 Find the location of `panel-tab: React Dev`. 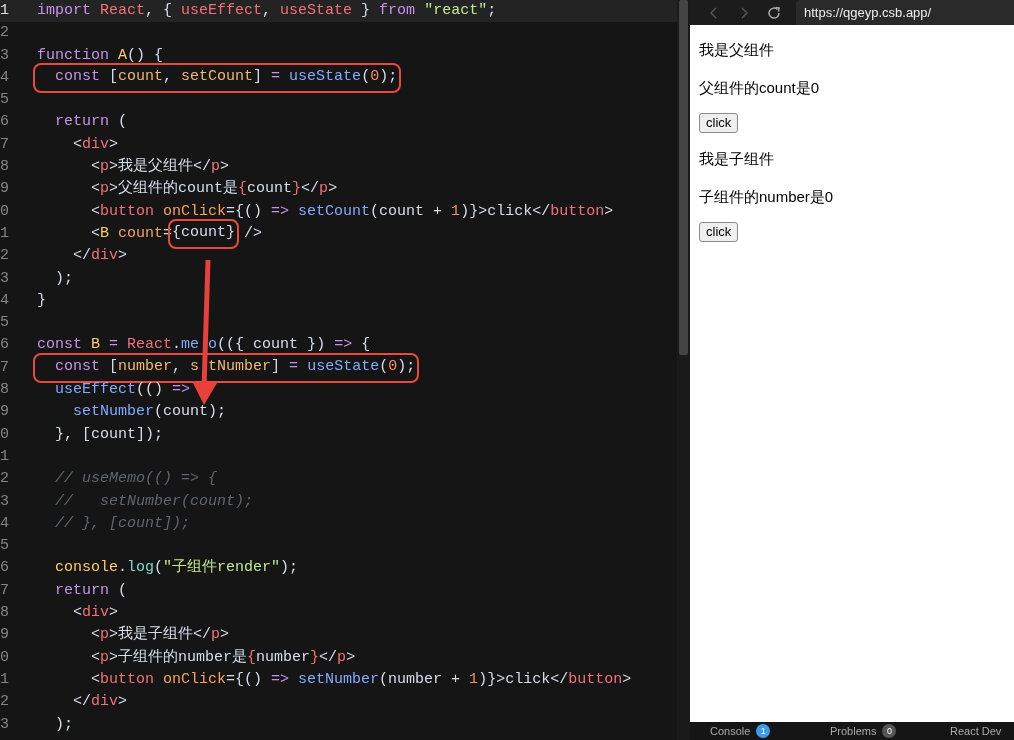

panel-tab: React Dev is located at coordinates (976, 731).